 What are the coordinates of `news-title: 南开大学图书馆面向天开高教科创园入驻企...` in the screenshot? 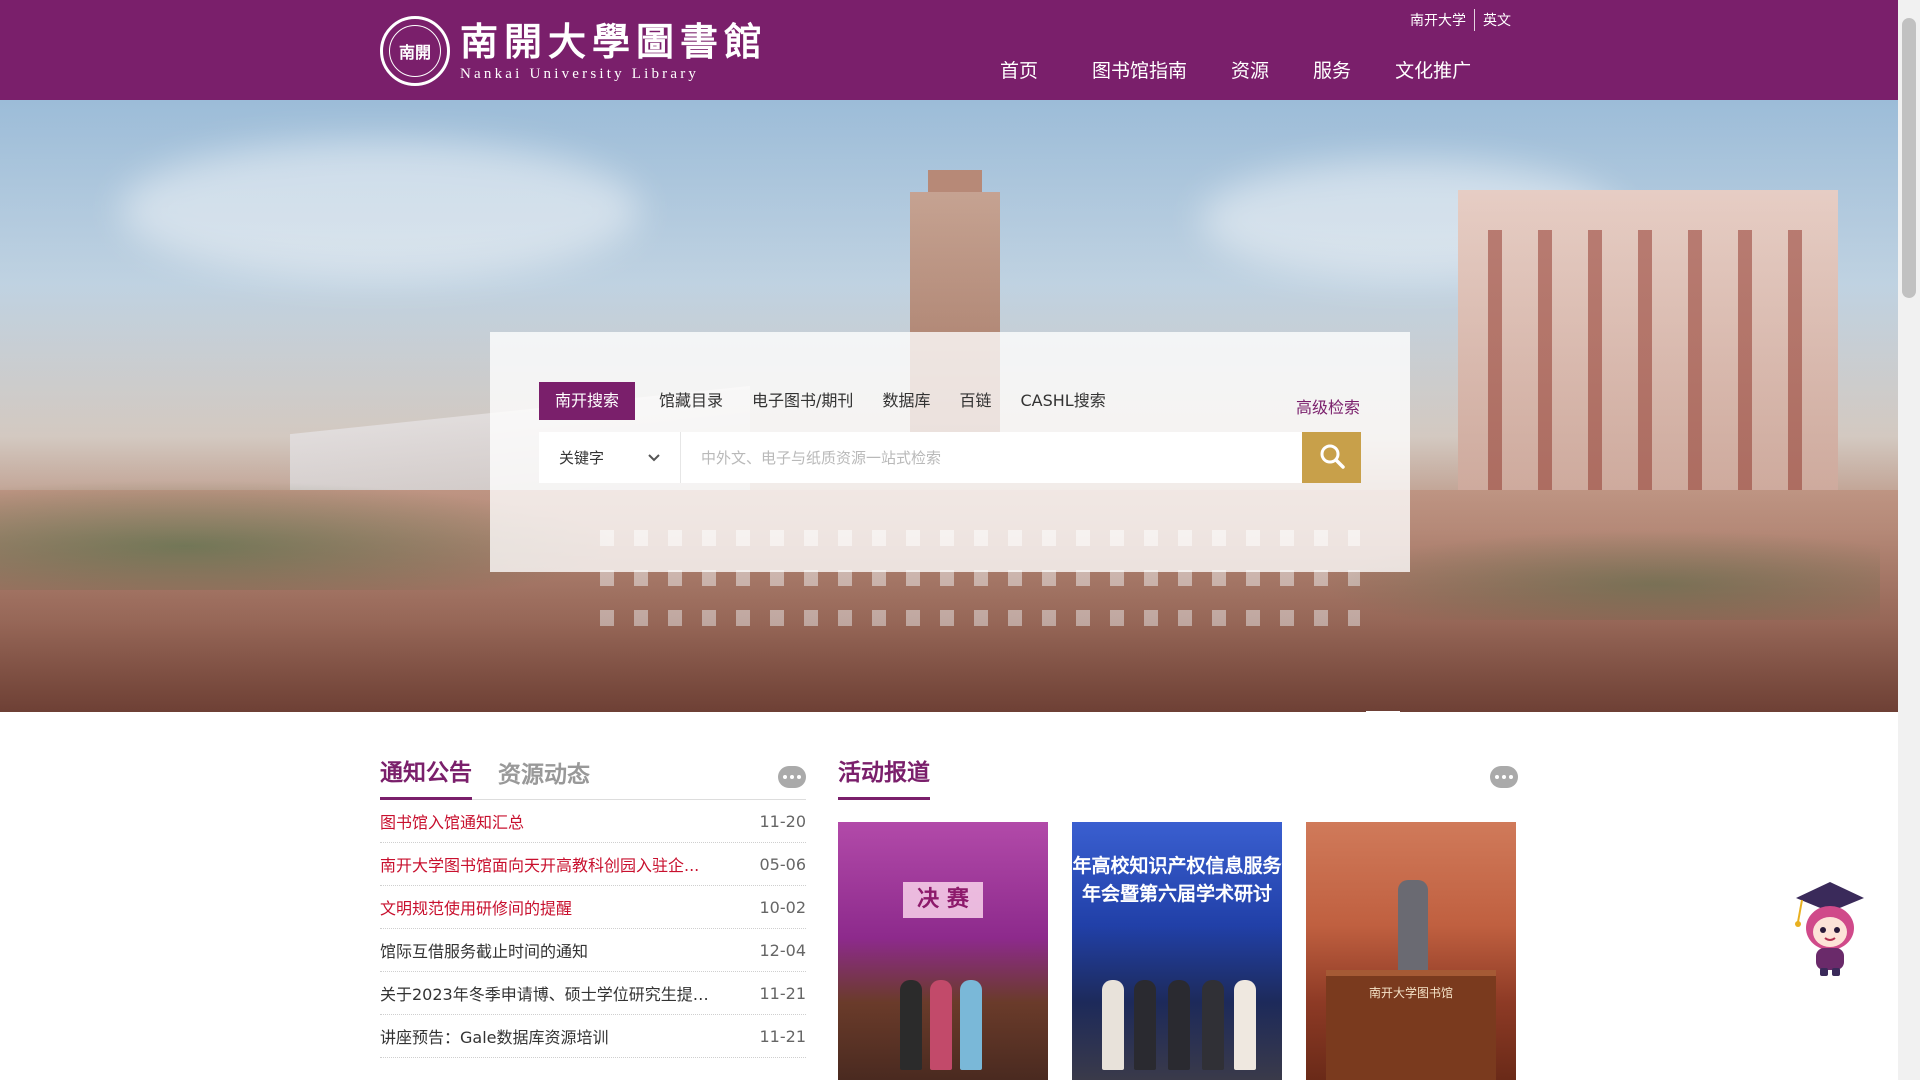 It's located at (539, 864).